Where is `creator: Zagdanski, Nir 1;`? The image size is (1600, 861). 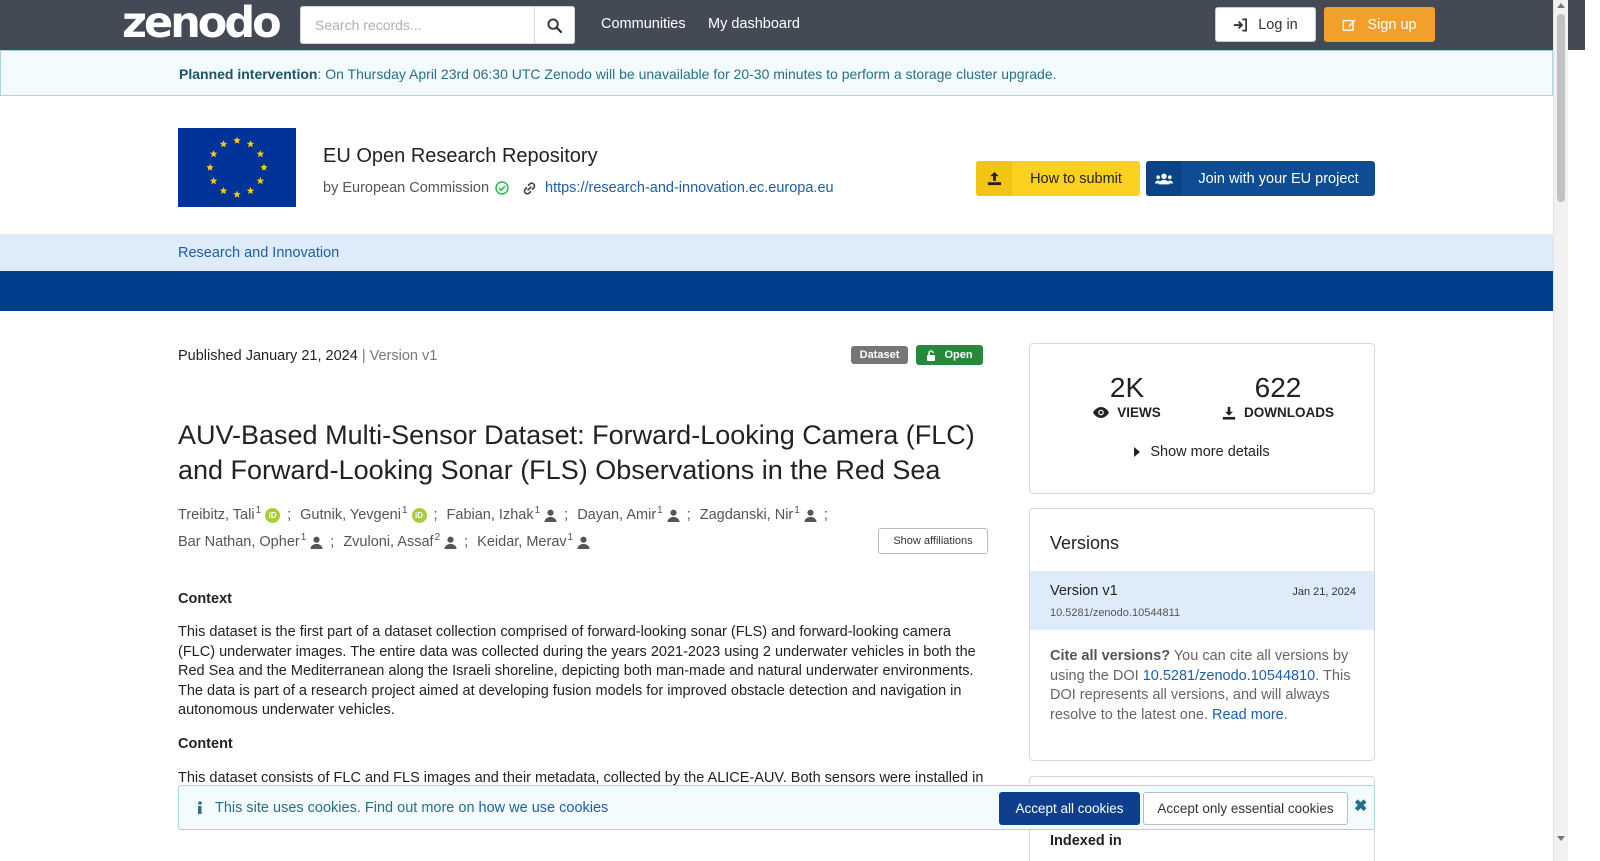
creator: Zagdanski, Nir 1; is located at coordinates (764, 515).